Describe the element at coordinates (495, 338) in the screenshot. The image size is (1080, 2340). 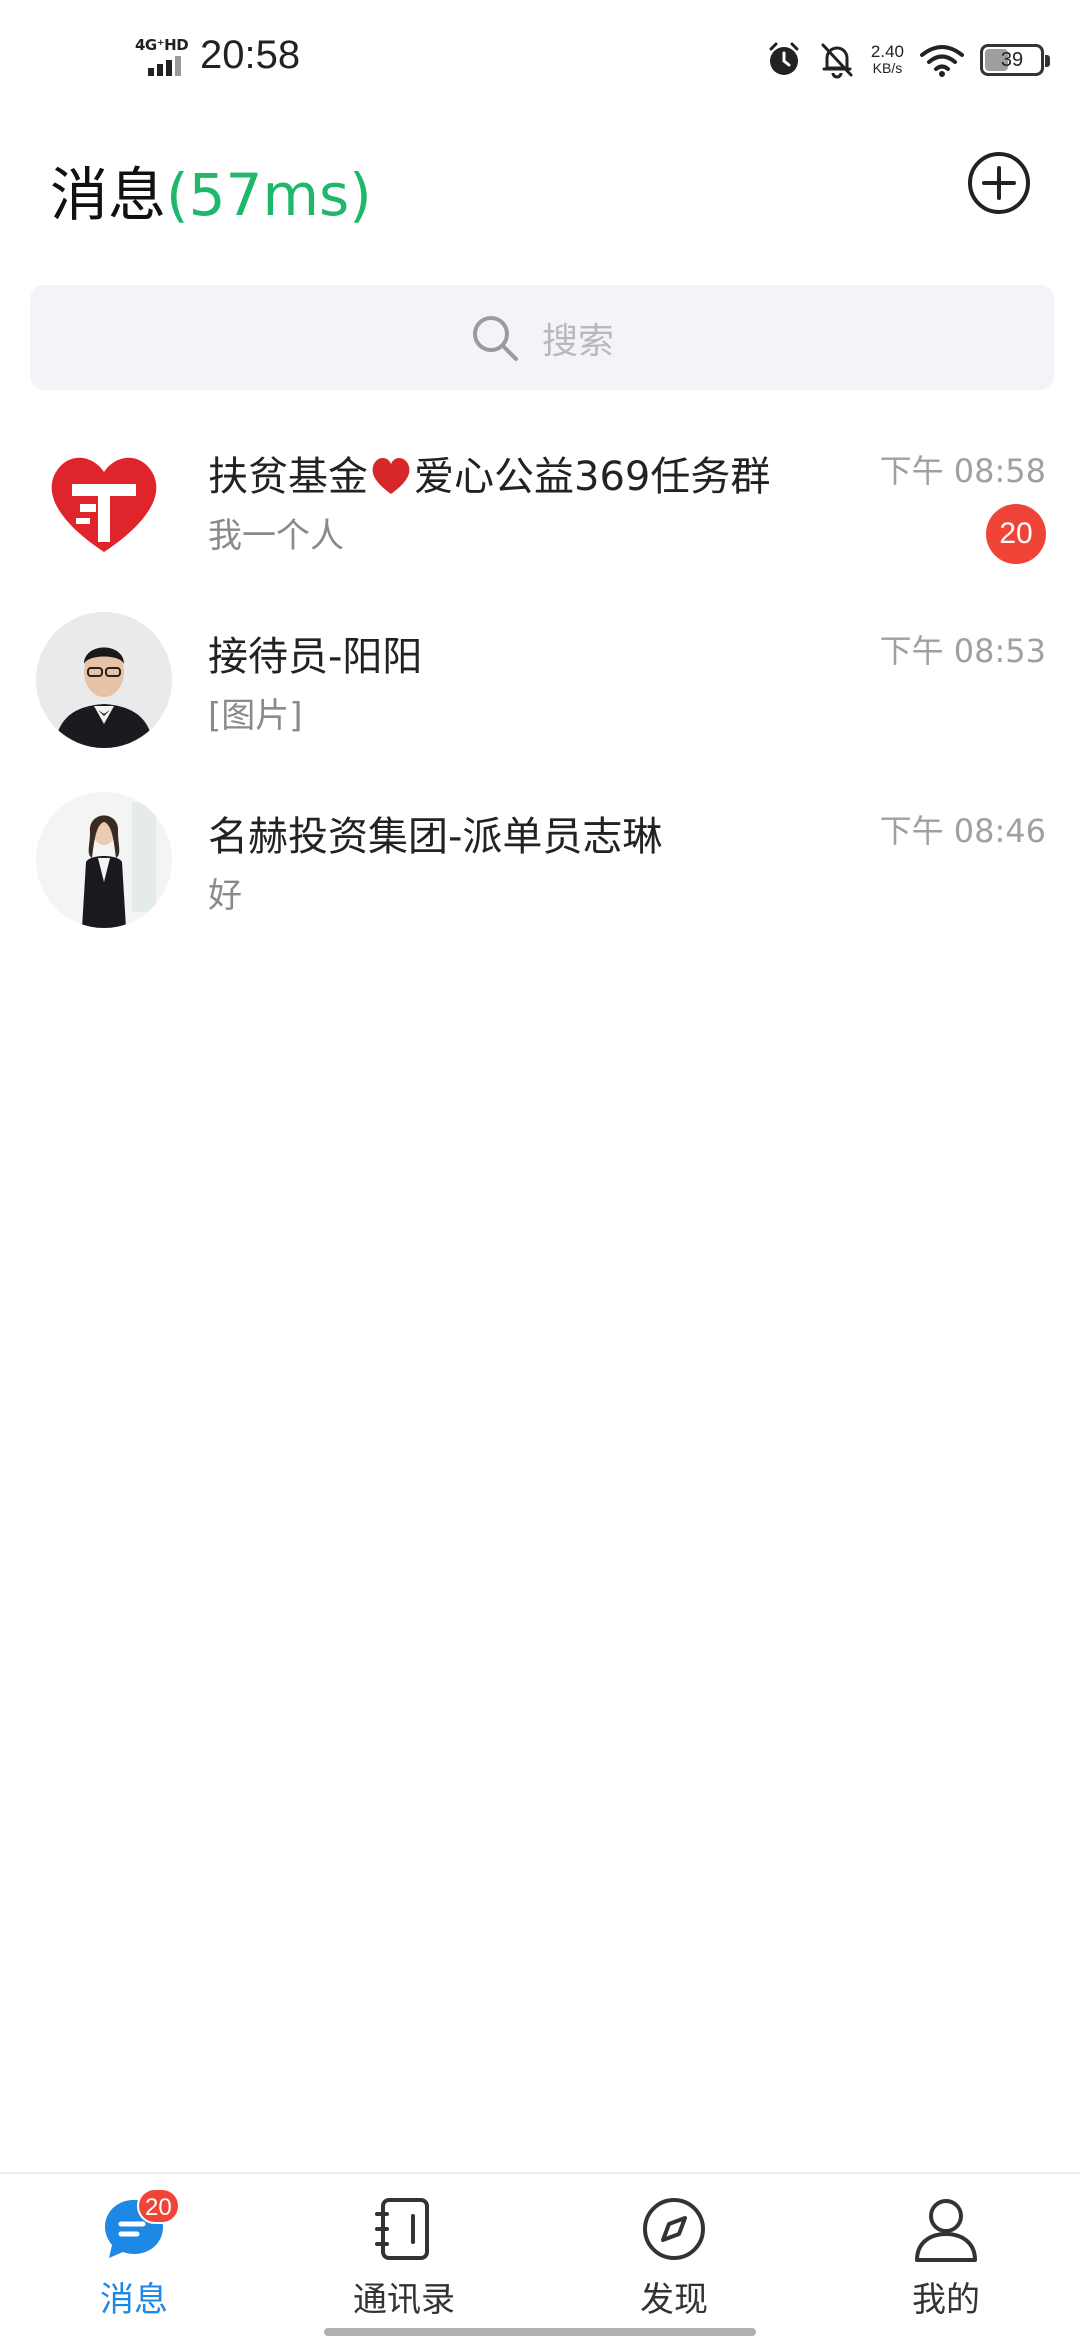
I see `search-icon` at that location.